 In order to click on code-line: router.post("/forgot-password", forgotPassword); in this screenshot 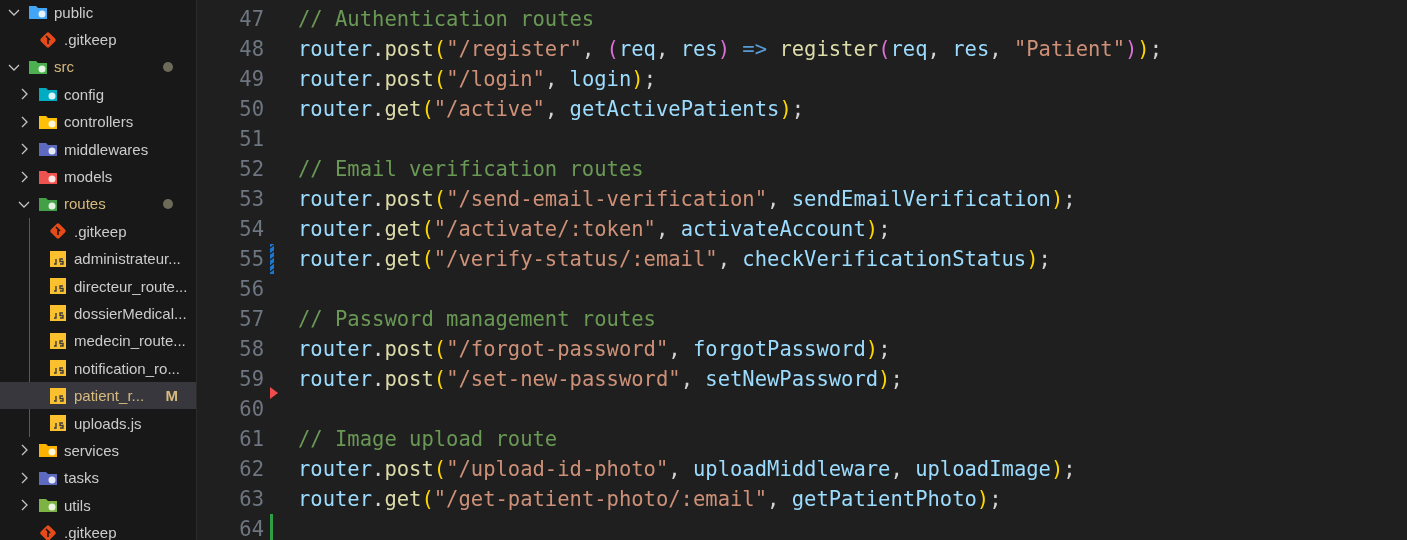, I will do `click(594, 349)`.